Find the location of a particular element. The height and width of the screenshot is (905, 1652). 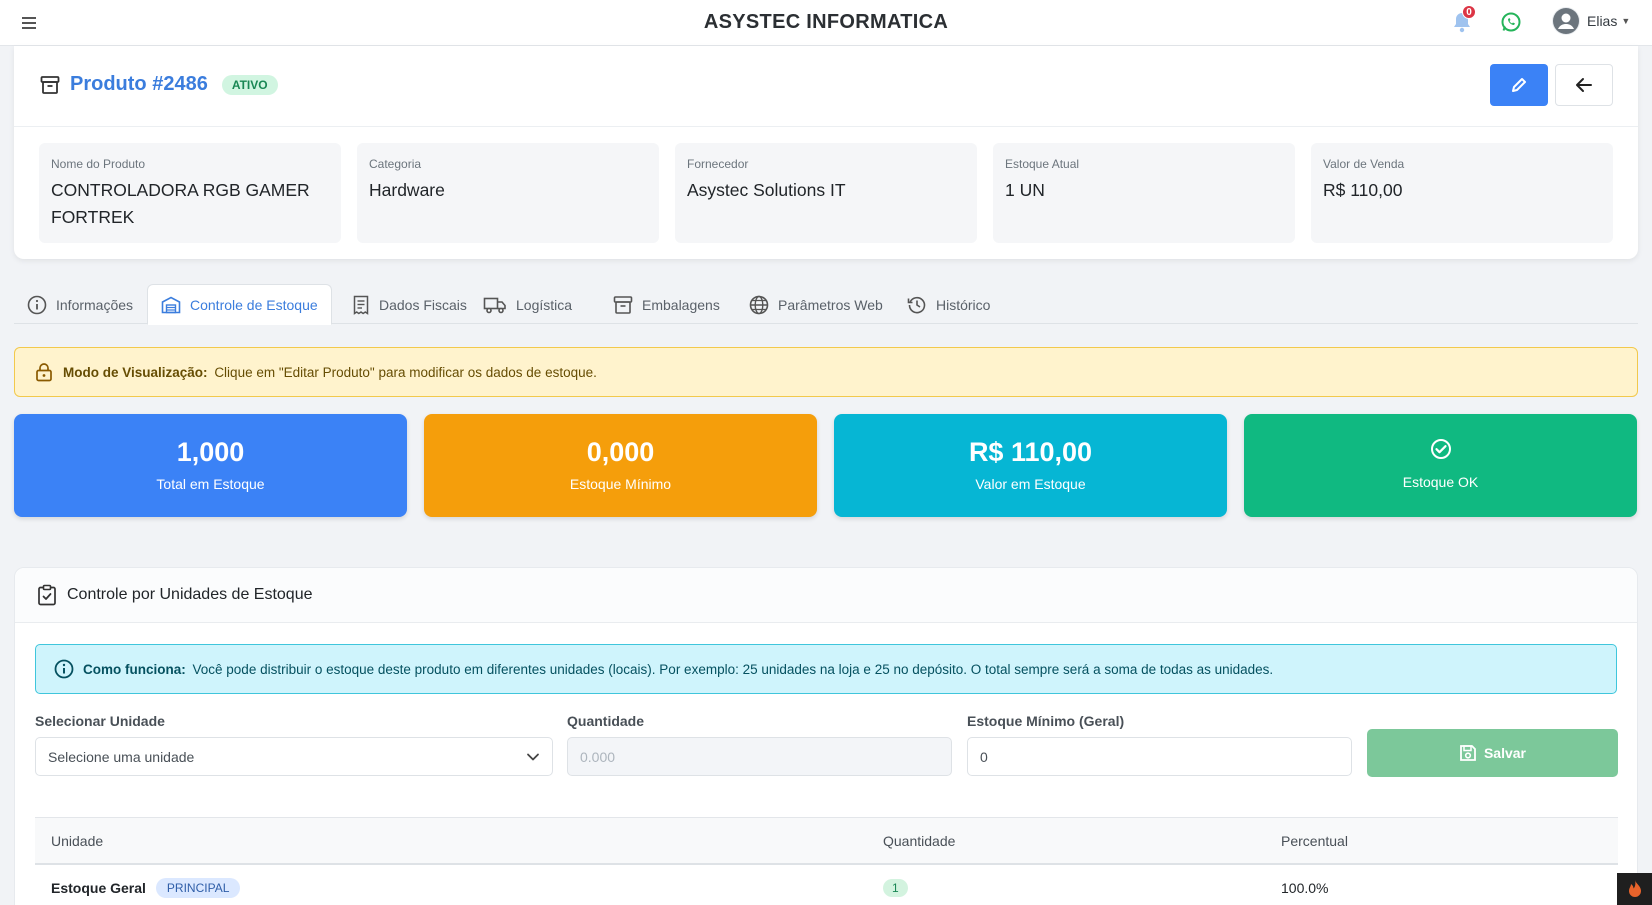

tab-label: Informações is located at coordinates (95, 304).